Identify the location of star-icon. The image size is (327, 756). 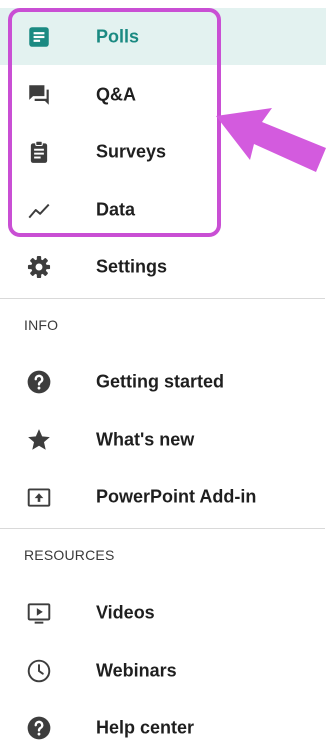
(39, 440).